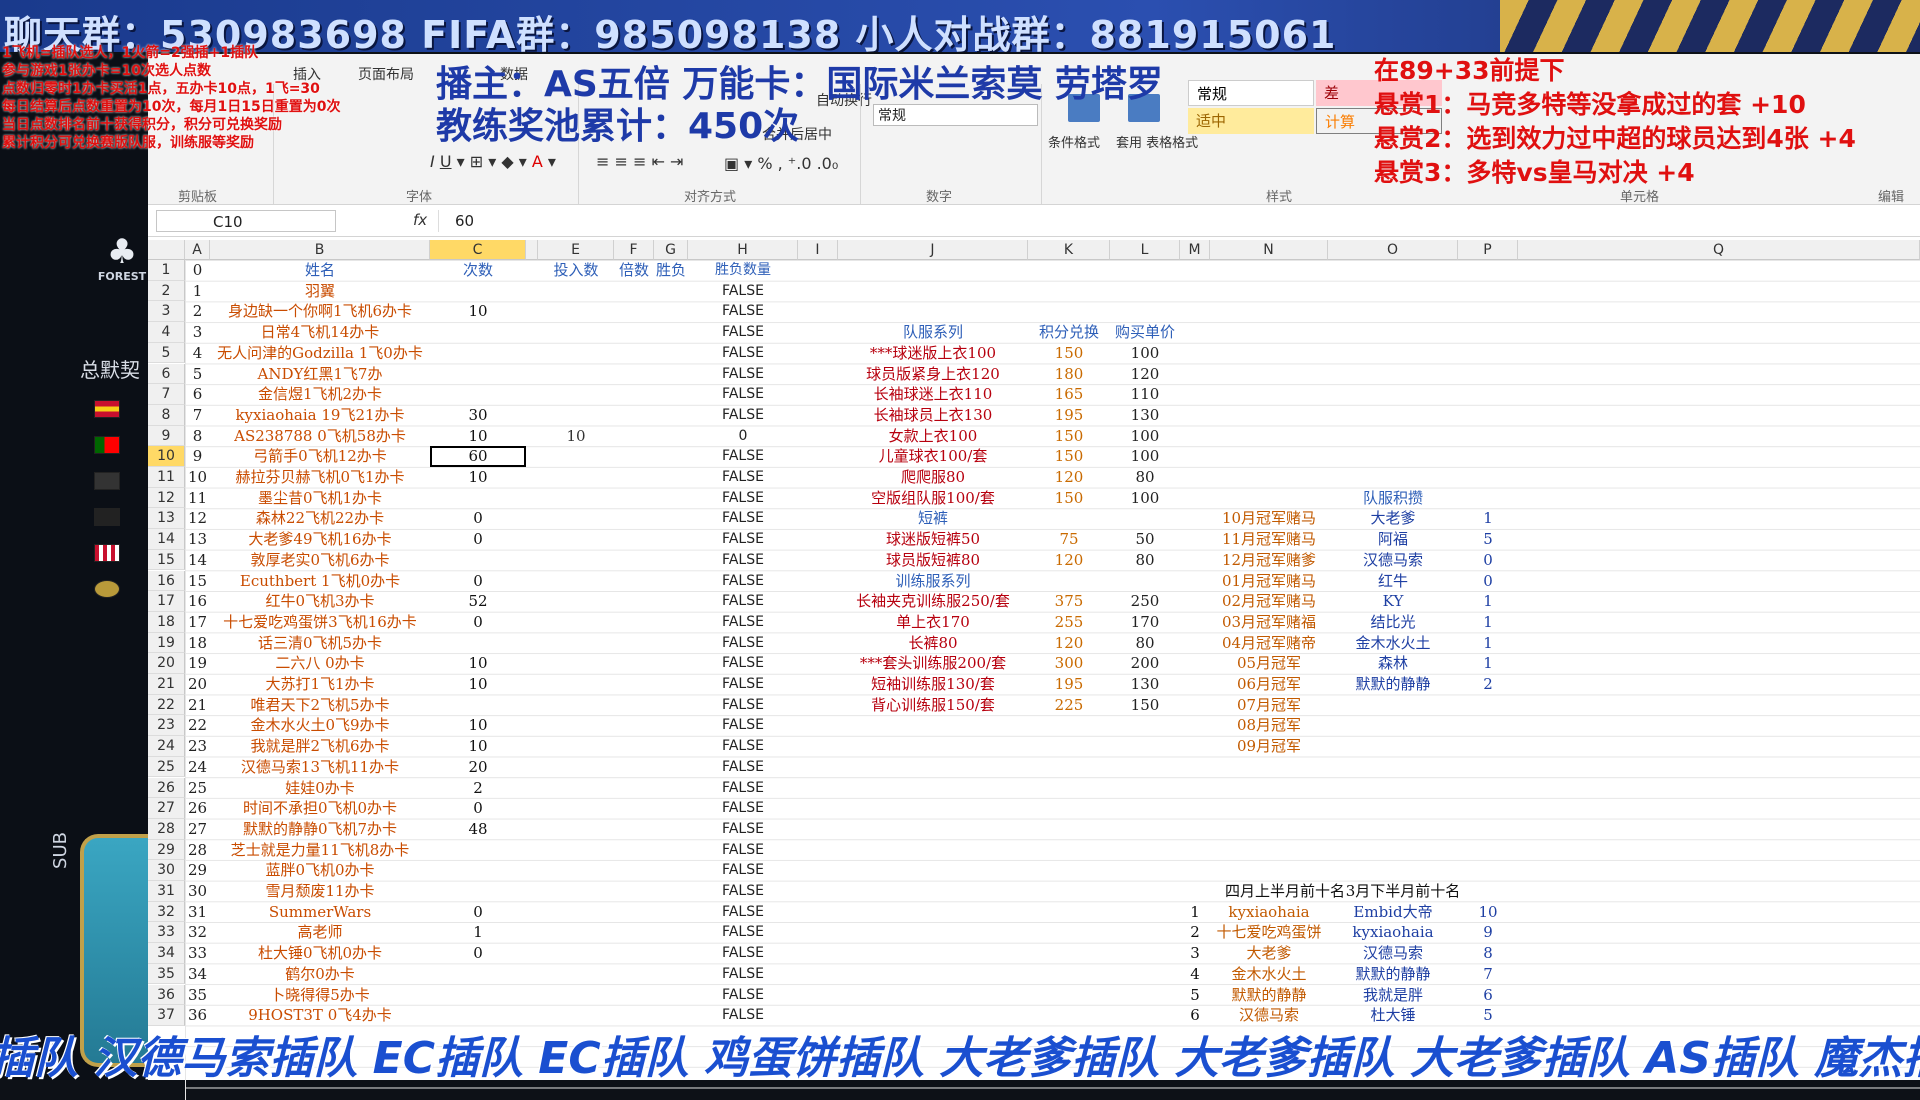  What do you see at coordinates (1069, 332) in the screenshot?
I see `cell-k: 积分兑换` at bounding box center [1069, 332].